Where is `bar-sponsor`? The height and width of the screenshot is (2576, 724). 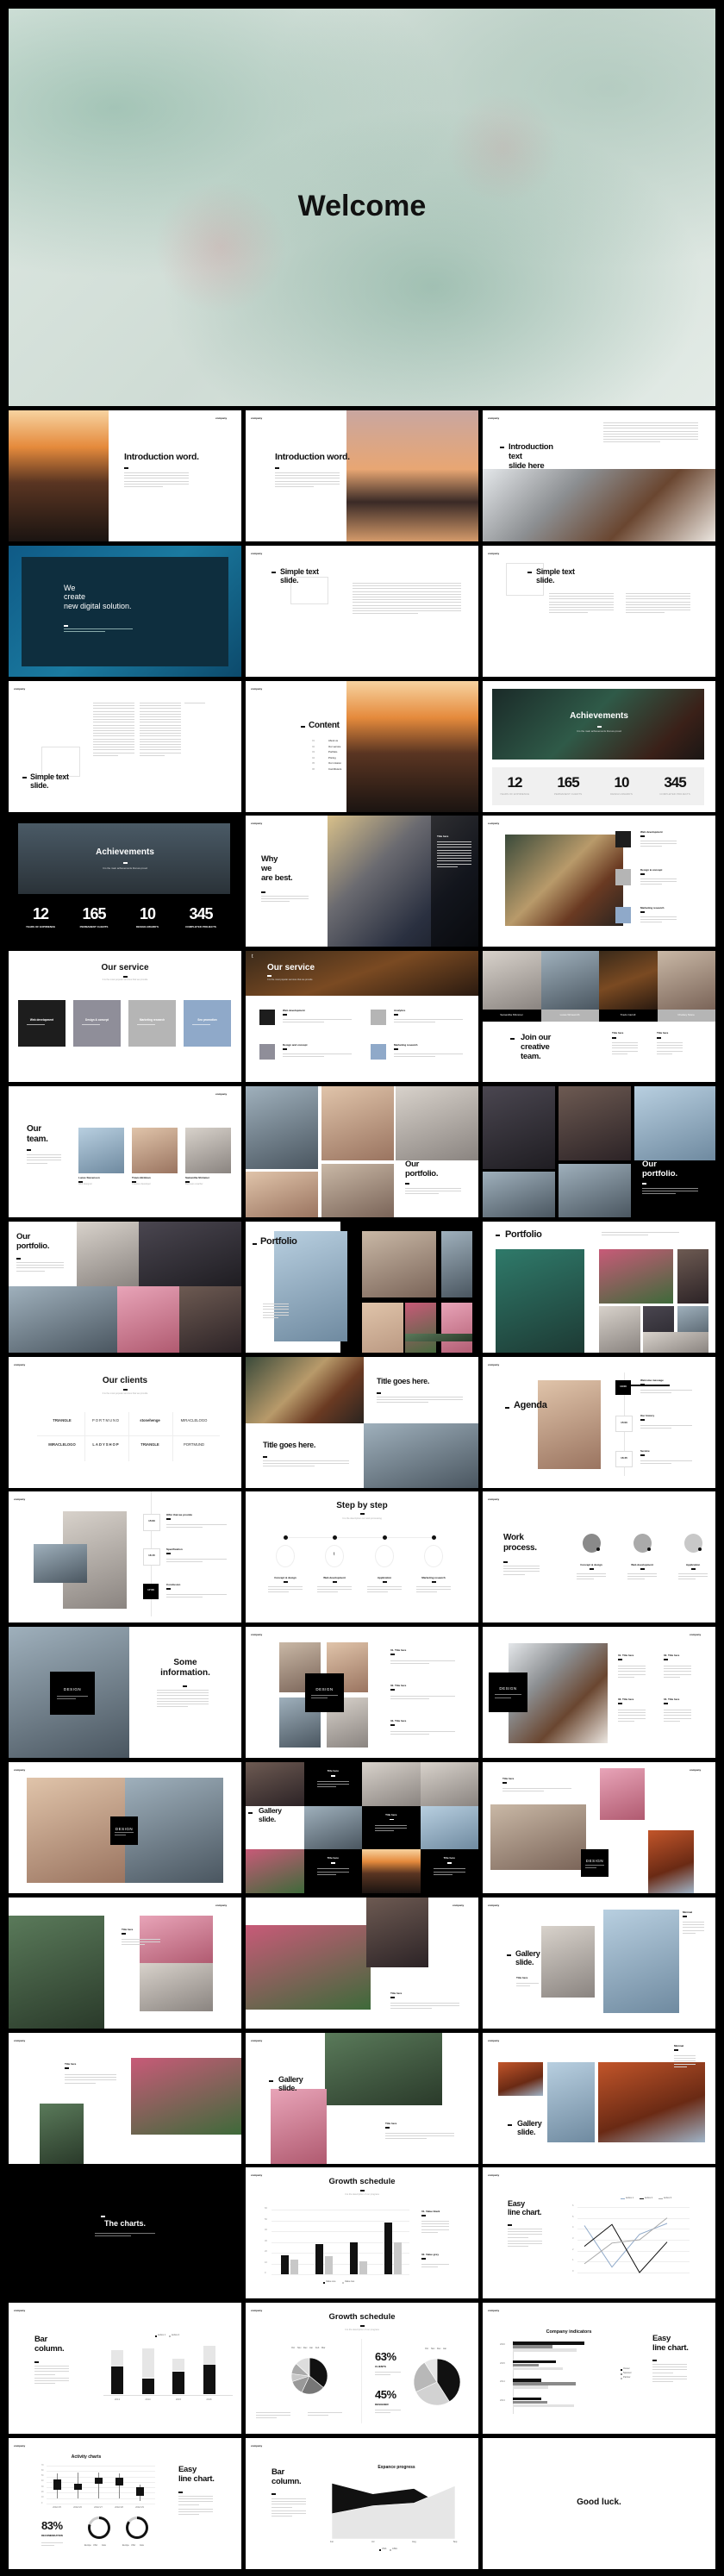
bar-sponsor is located at coordinates (533, 2346).